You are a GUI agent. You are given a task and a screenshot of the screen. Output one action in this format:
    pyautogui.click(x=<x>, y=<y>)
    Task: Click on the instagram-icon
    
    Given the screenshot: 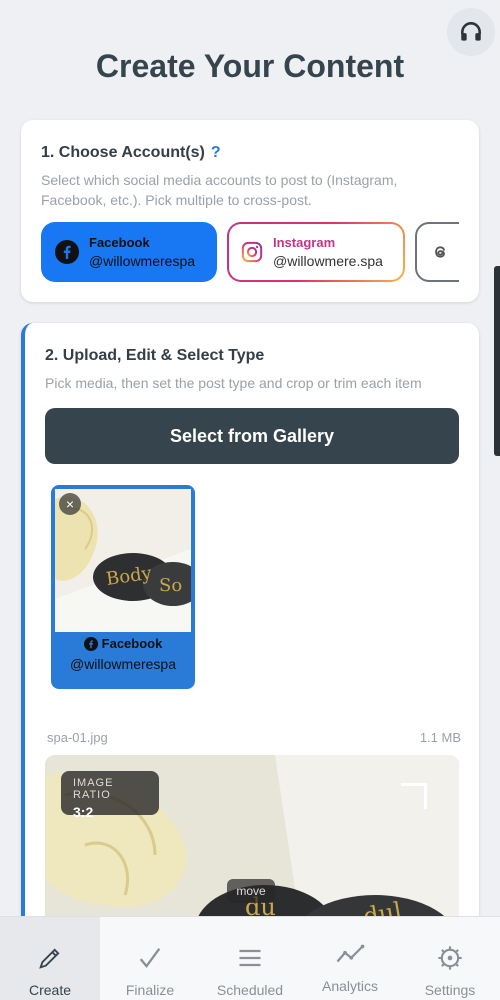 What is the action you would take?
    pyautogui.click(x=252, y=252)
    